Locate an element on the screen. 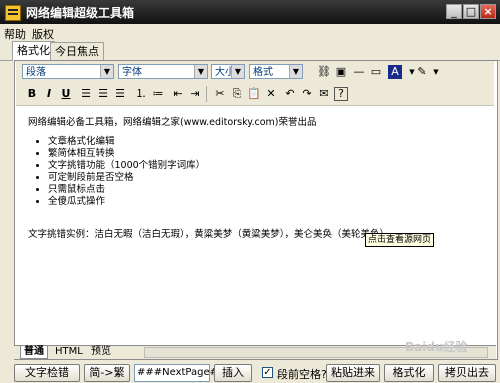 This screenshot has height=383, width=500. tooltip: 点击查看源网页 is located at coordinates (400, 240).